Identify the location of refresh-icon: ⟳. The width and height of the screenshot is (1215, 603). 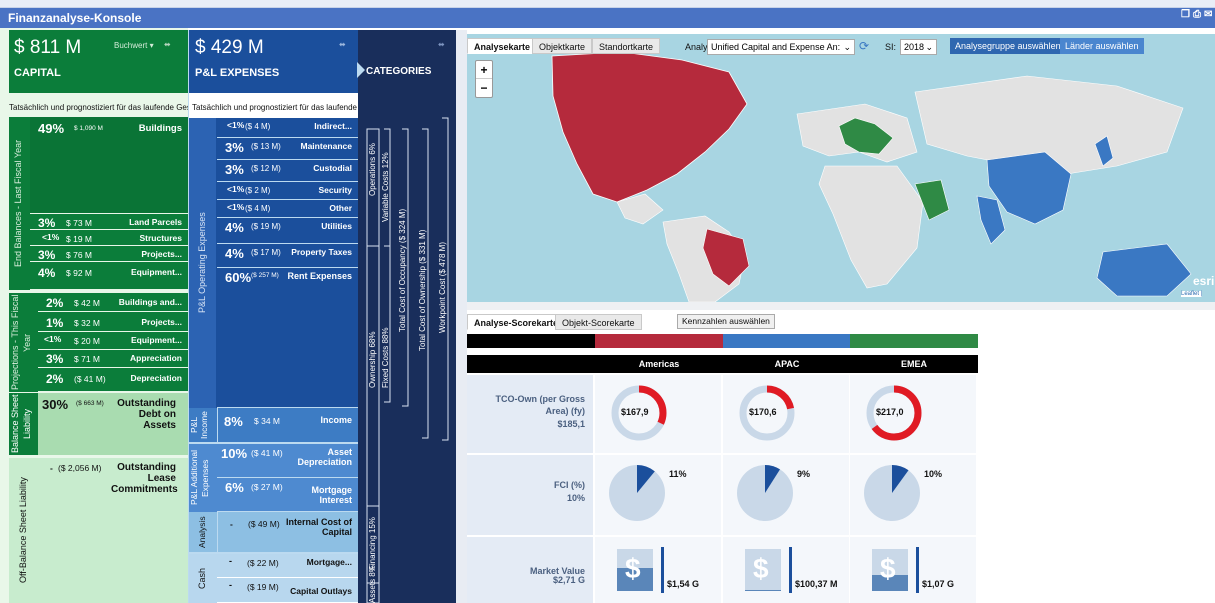
(864, 46).